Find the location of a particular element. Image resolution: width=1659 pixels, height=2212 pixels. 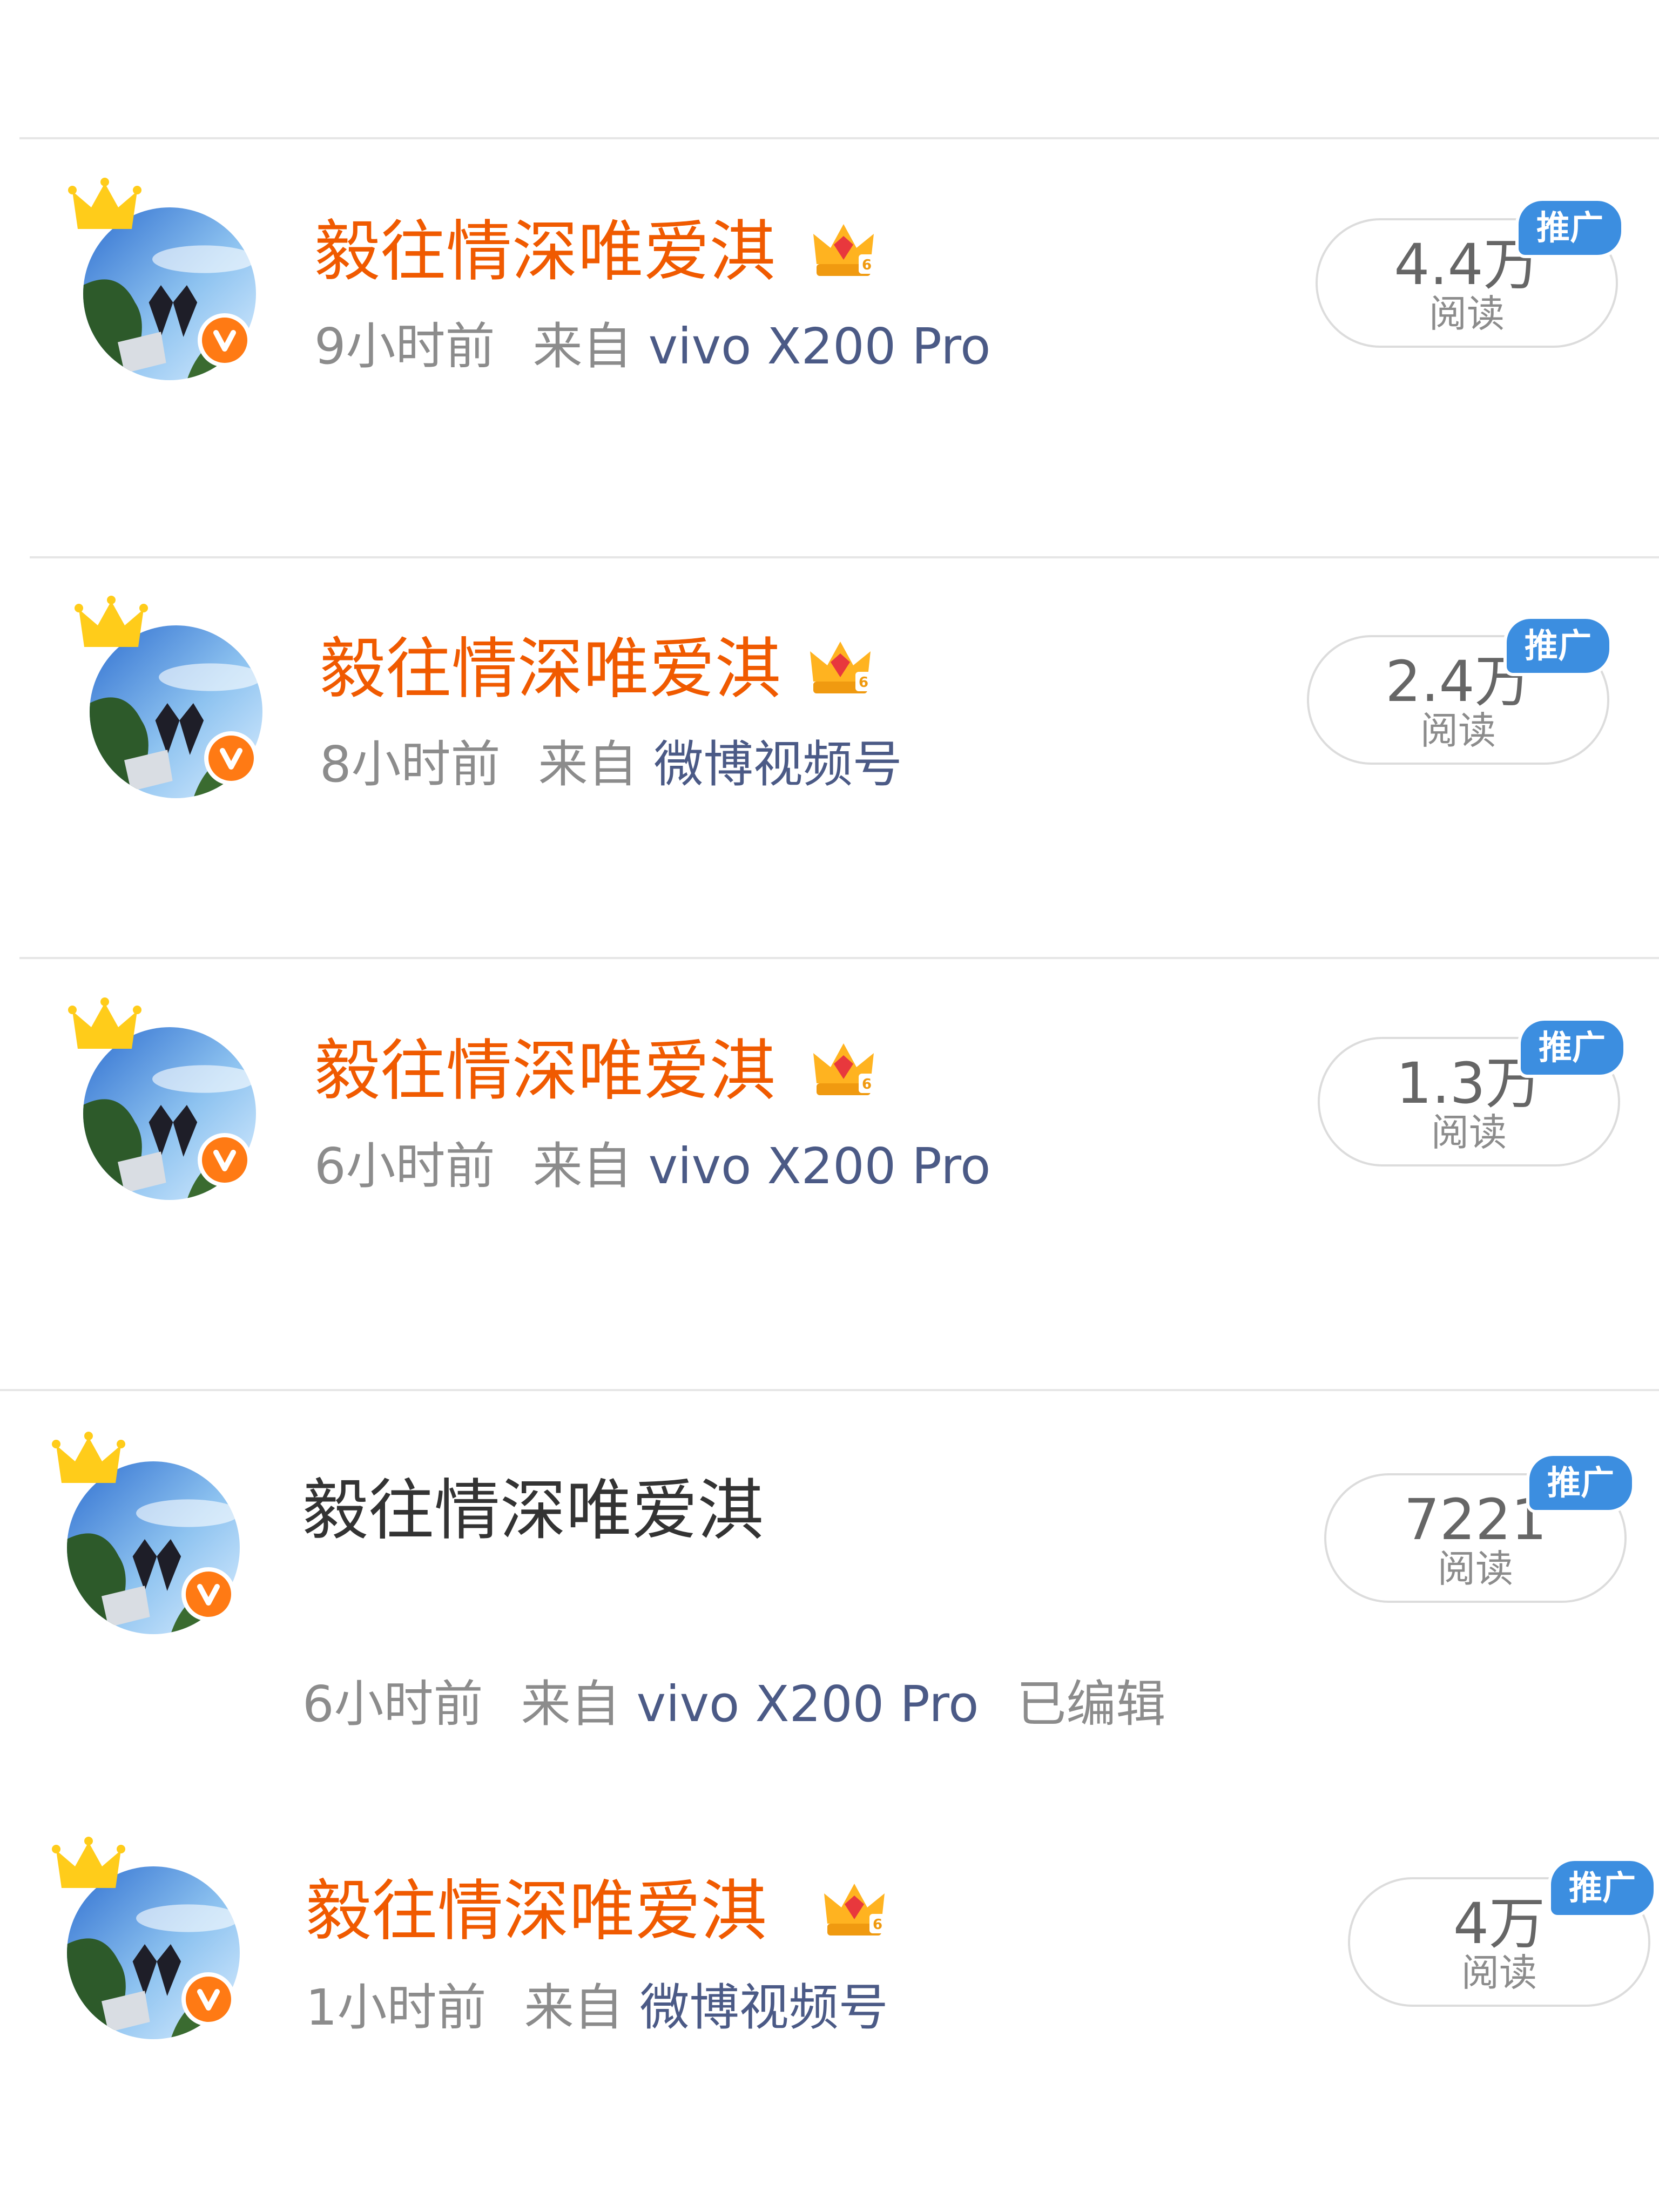

post-meta: 1小时前 来自 微博视频号 is located at coordinates (597, 2008).